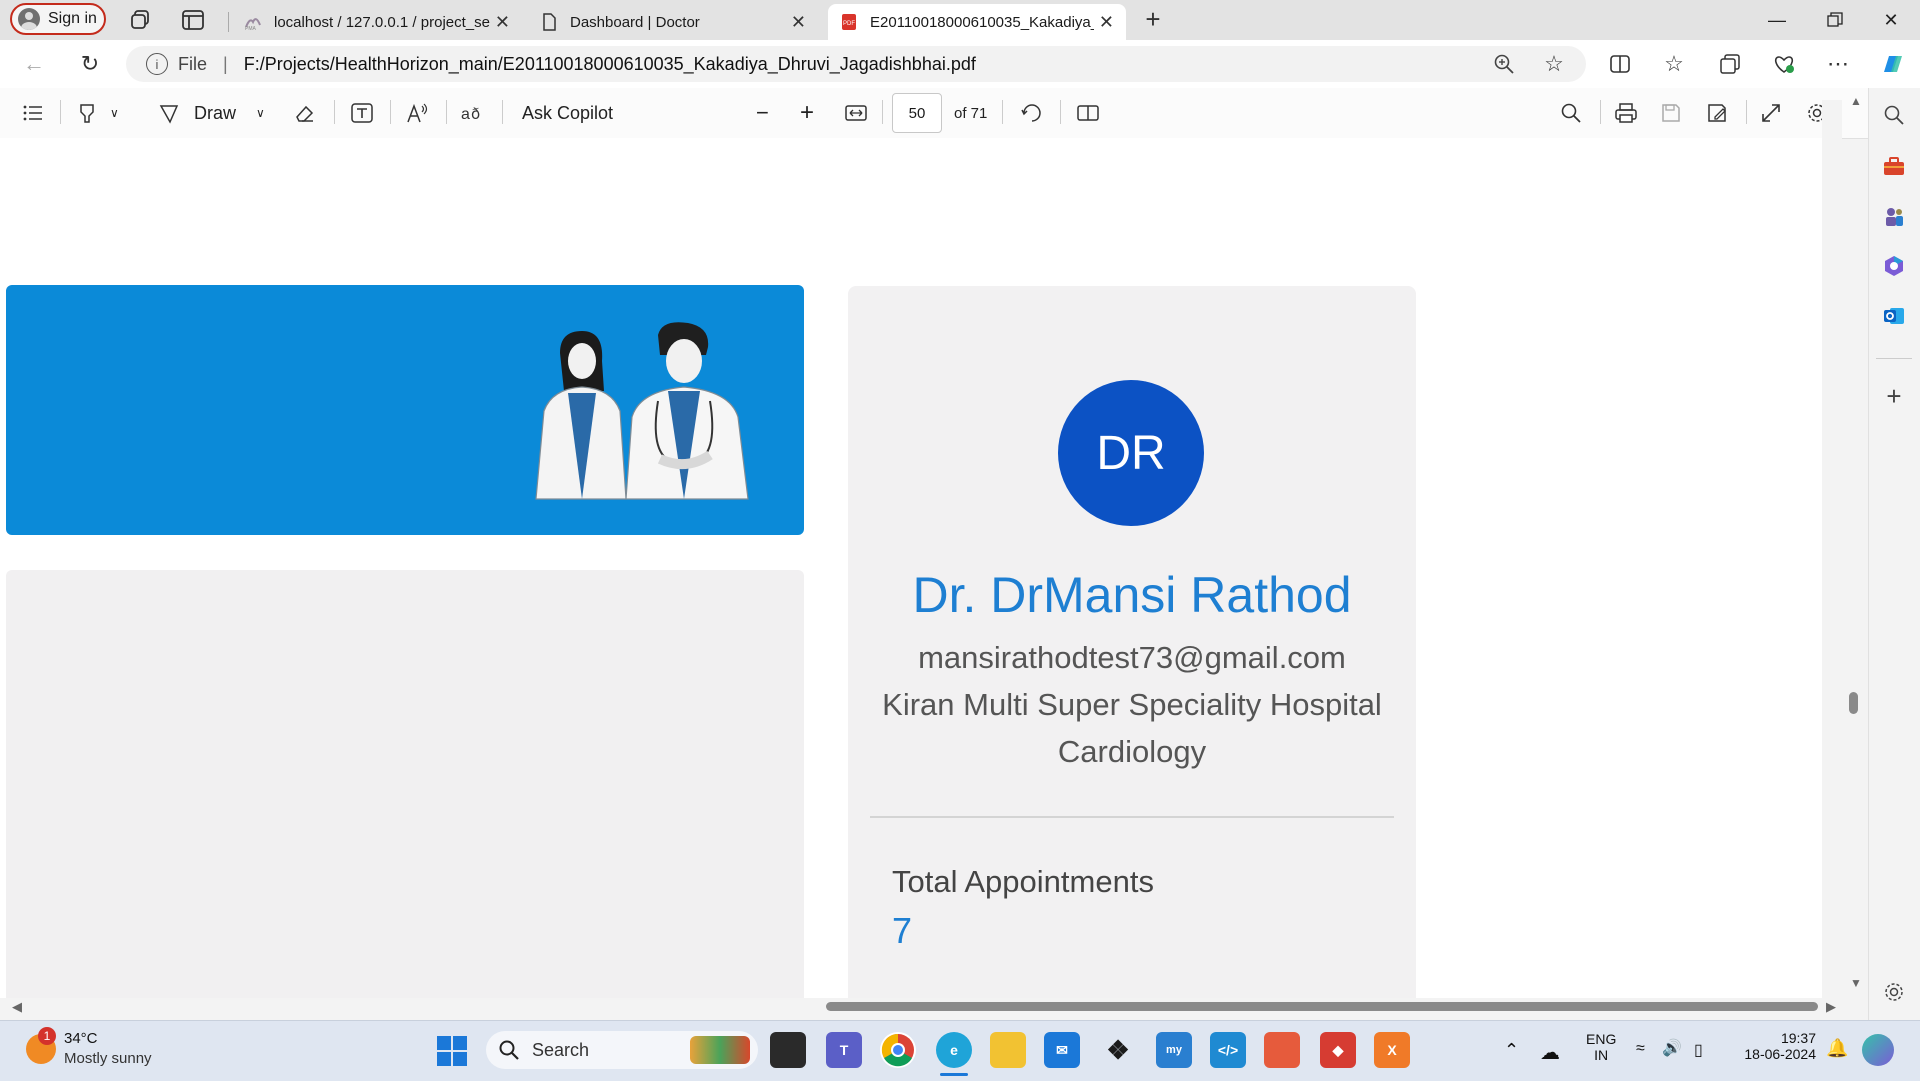  What do you see at coordinates (844, 1050) in the screenshot?
I see `teams-icon: T` at bounding box center [844, 1050].